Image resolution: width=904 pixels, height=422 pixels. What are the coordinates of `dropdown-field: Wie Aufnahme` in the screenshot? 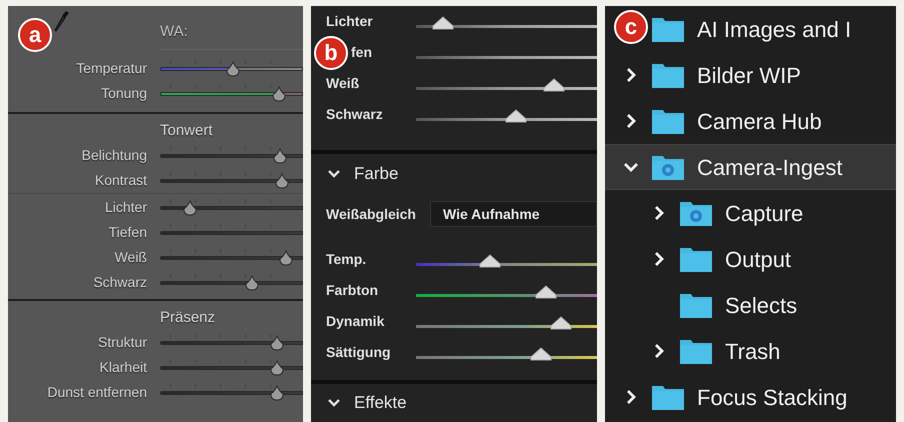 It's located at (513, 214).